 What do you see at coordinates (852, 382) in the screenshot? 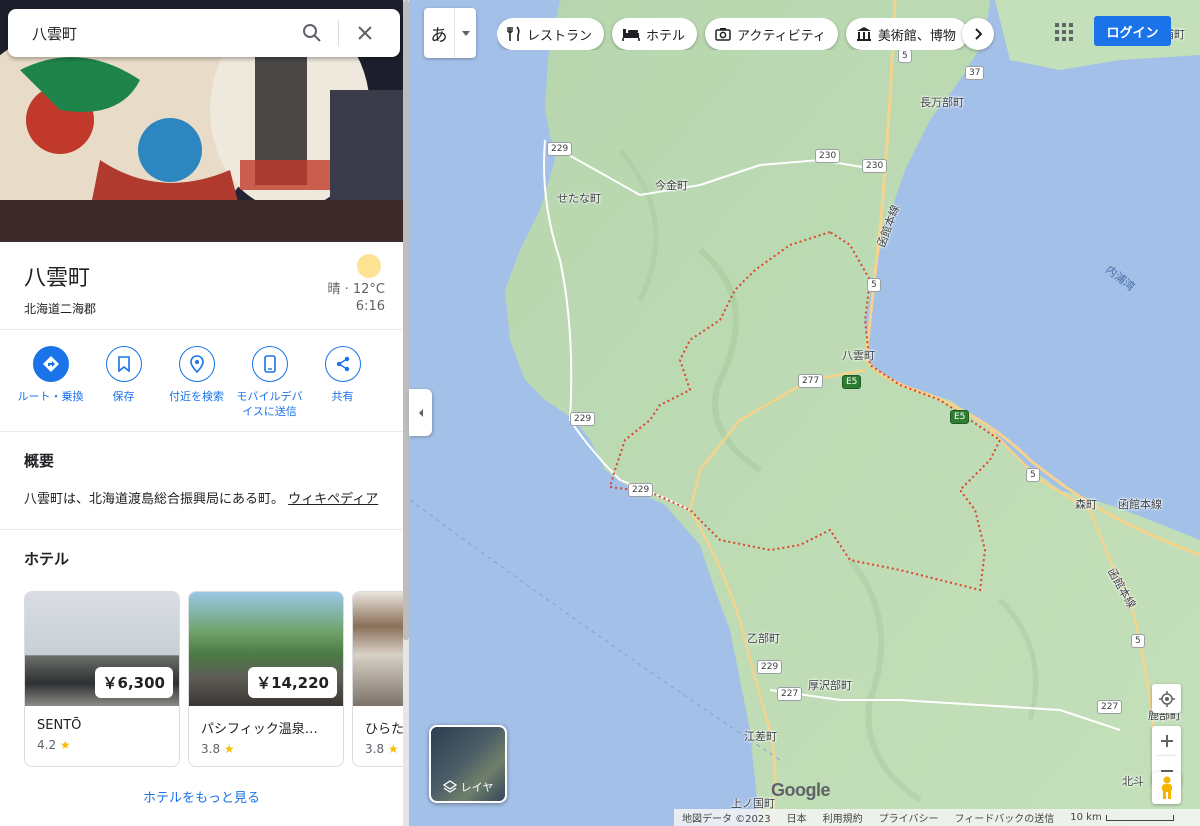
I see `route-shield-e5: E5` at bounding box center [852, 382].